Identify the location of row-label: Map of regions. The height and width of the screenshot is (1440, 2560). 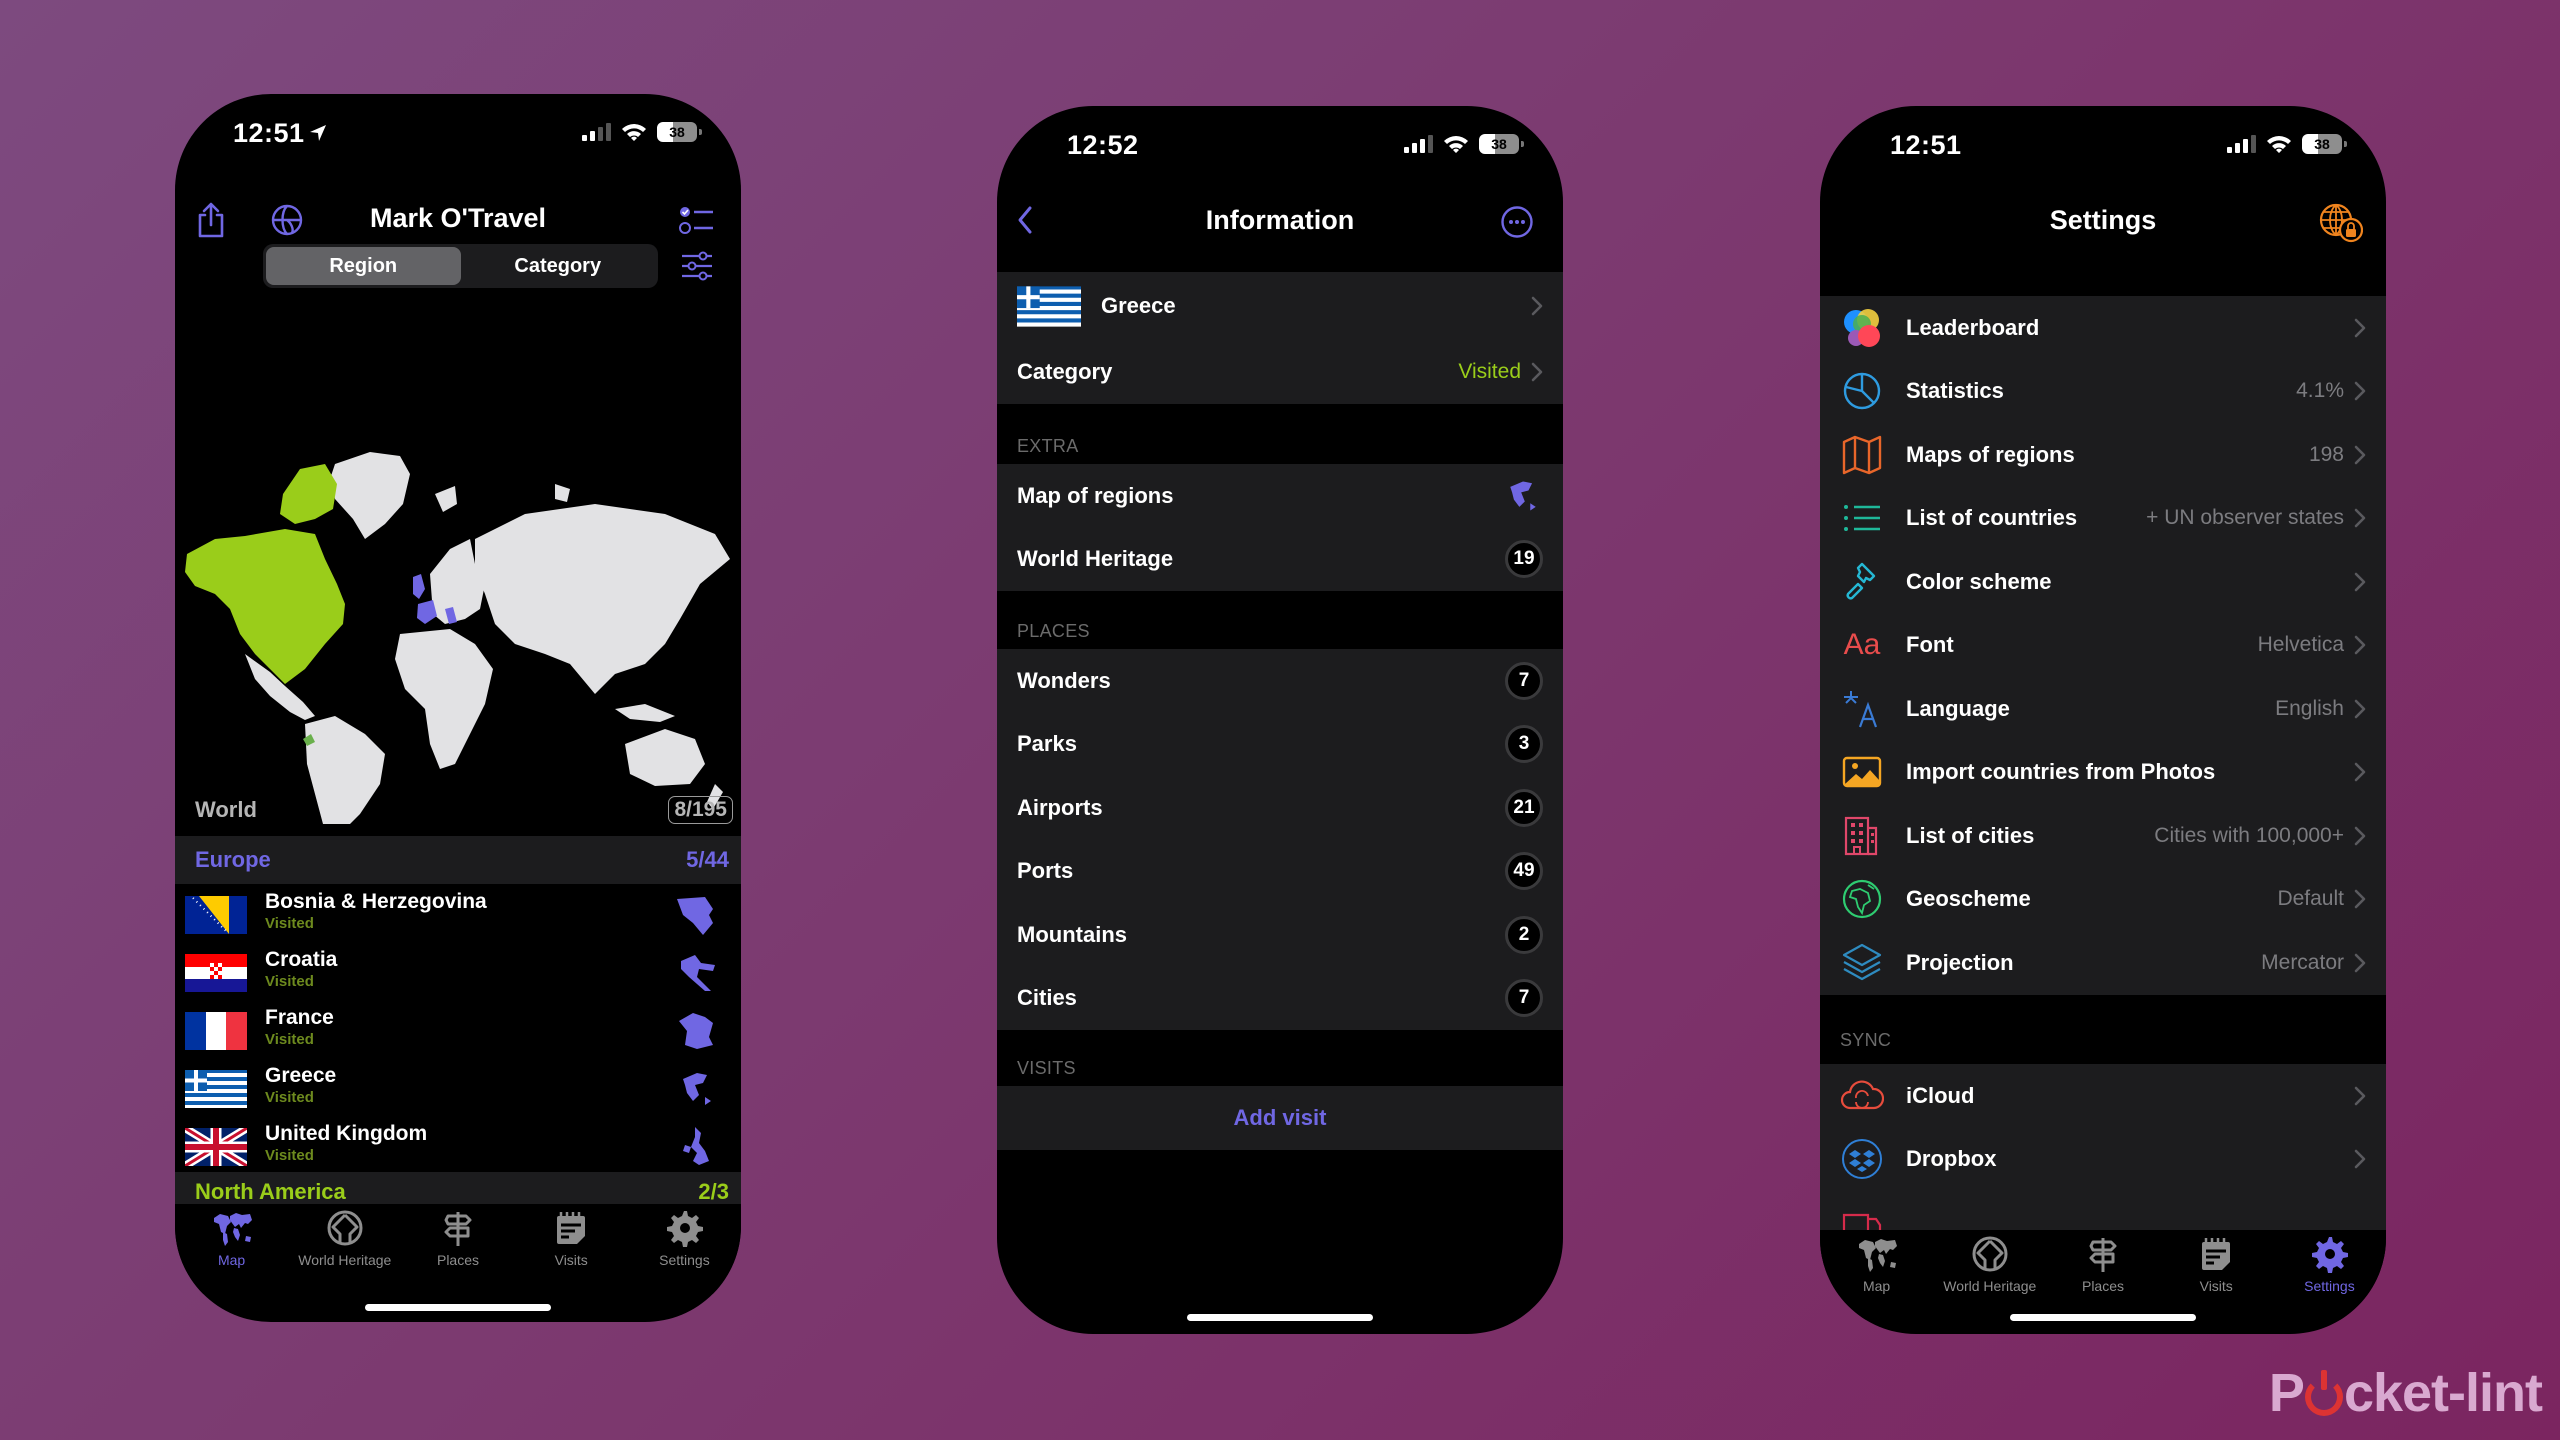
(1095, 495).